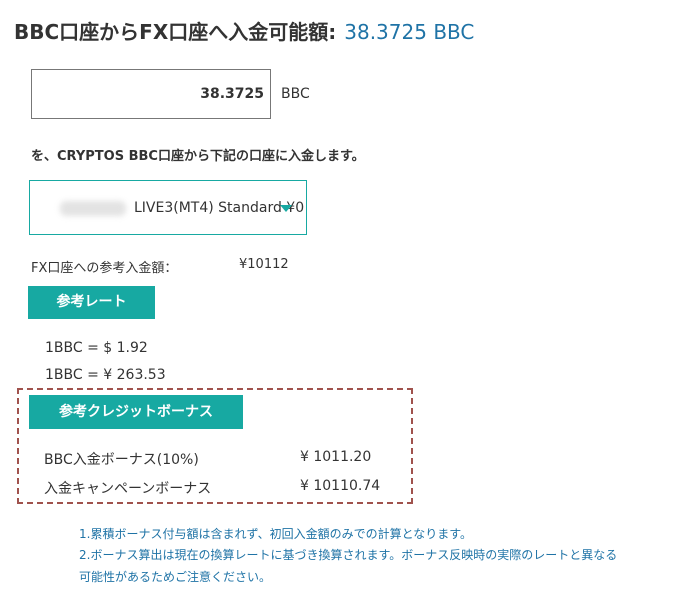 Image resolution: width=696 pixels, height=595 pixels. Describe the element at coordinates (136, 412) in the screenshot. I see `credit-bonus-button: 参考クレジットボーナス` at that location.